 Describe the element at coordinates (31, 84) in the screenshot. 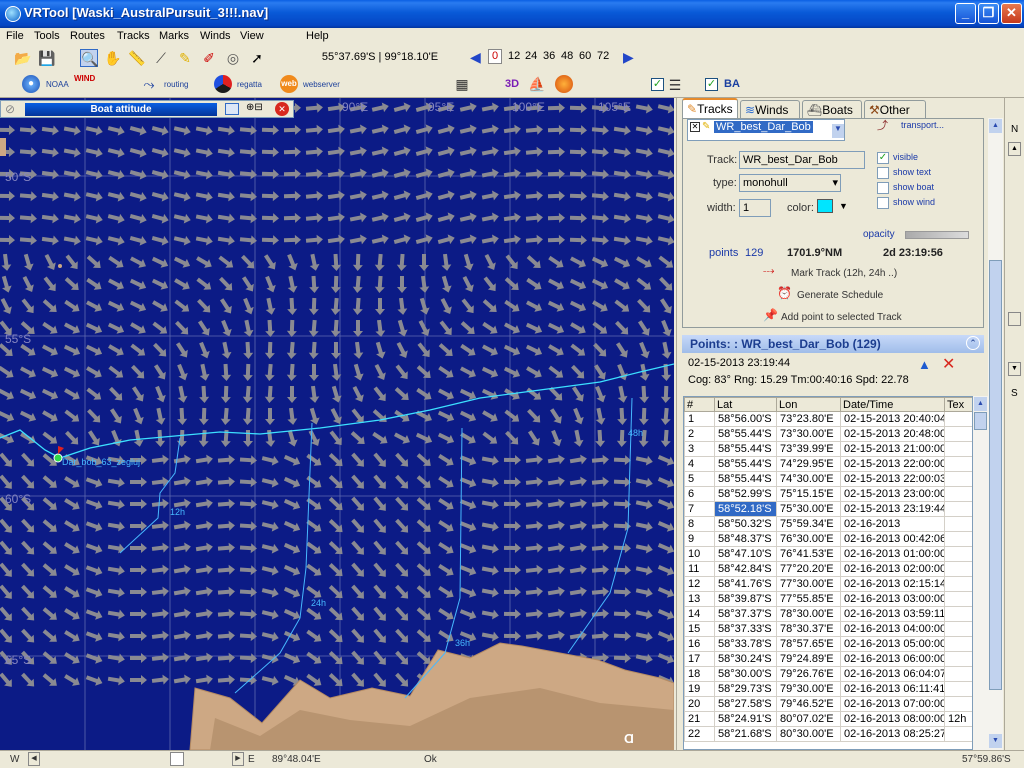

I see `noaa-icon: ●` at that location.